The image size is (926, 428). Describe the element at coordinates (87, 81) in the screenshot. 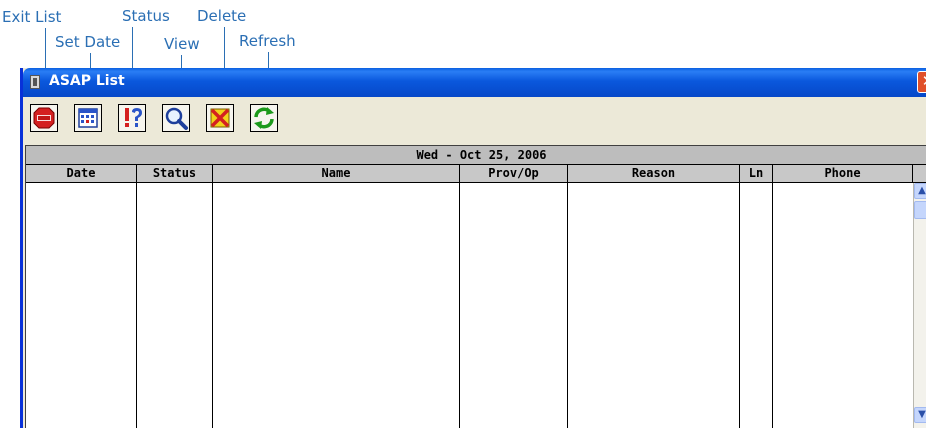

I see `window-title: ASAP List` at that location.